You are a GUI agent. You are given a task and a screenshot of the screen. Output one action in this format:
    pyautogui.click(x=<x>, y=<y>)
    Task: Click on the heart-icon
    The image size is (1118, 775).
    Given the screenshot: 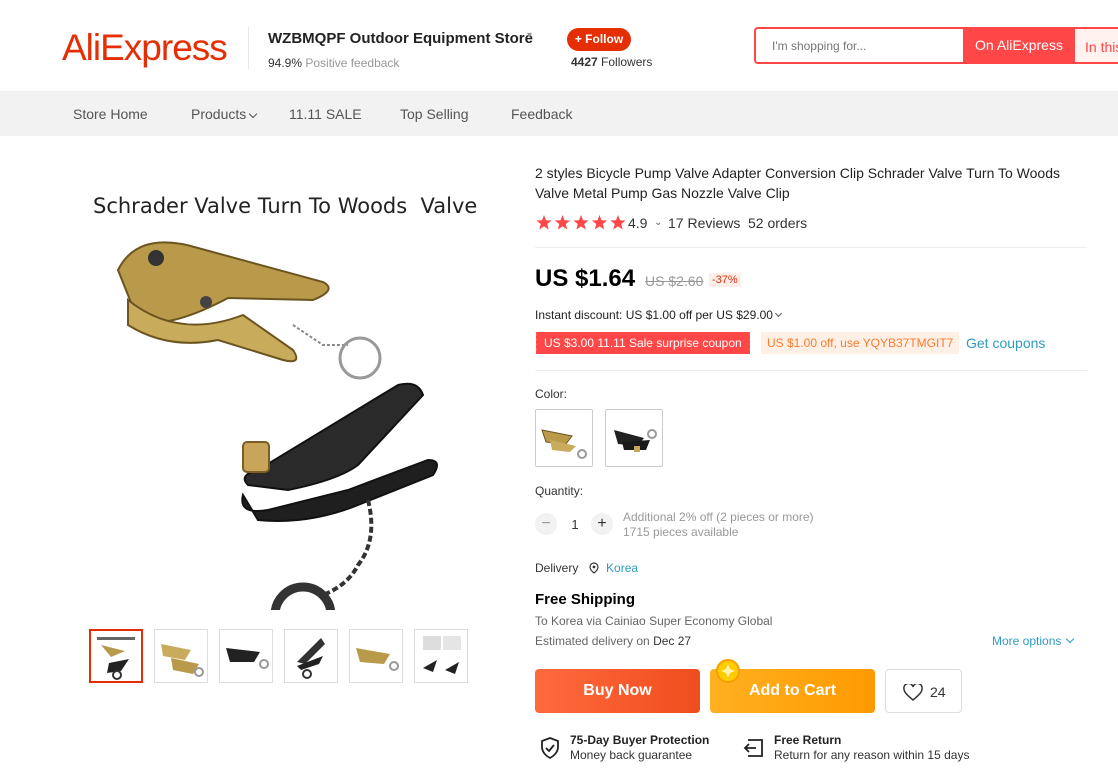 What is the action you would take?
    pyautogui.click(x=913, y=692)
    